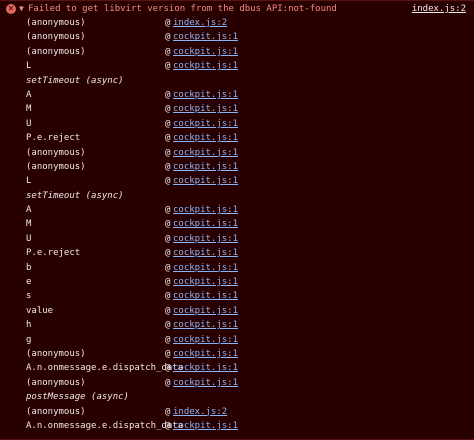 The height and width of the screenshot is (440, 474). I want to click on function-name: e, so click(29, 282).